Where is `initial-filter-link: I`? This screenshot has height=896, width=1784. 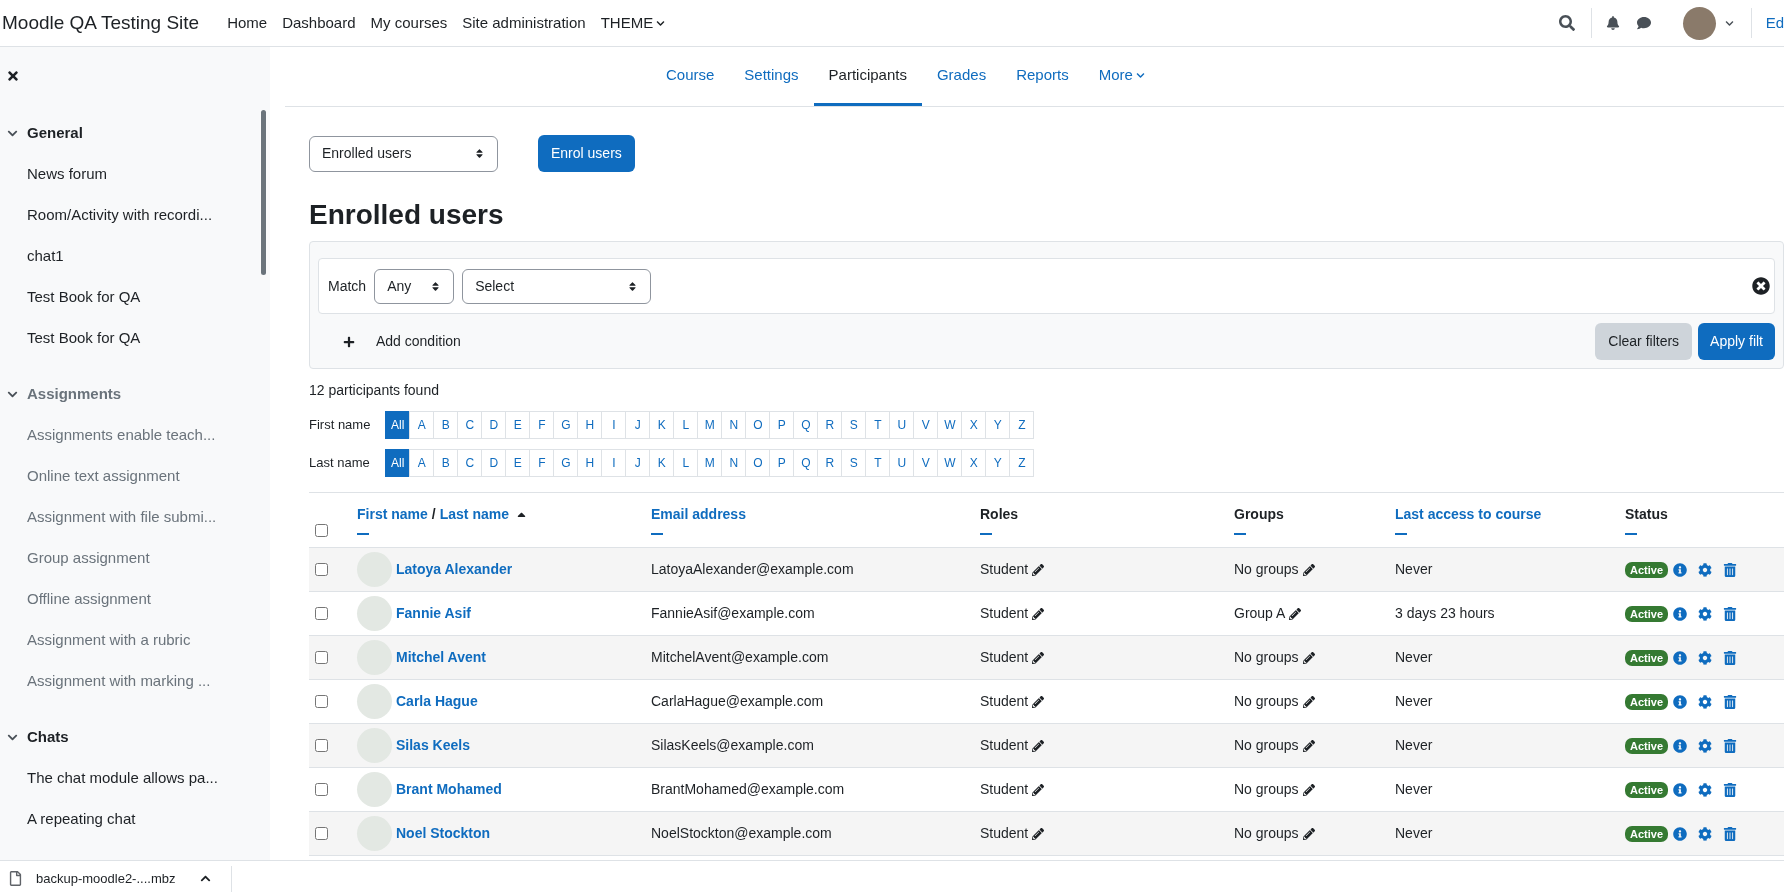
initial-filter-link: I is located at coordinates (614, 425).